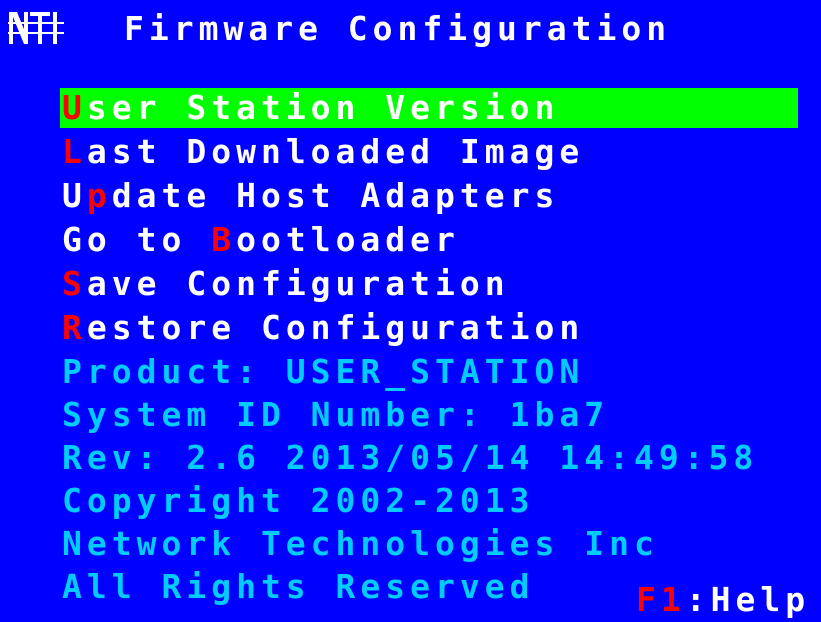 The height and width of the screenshot is (622, 821). Describe the element at coordinates (298, 586) in the screenshot. I see `rights-info: All Rights Reserved` at that location.